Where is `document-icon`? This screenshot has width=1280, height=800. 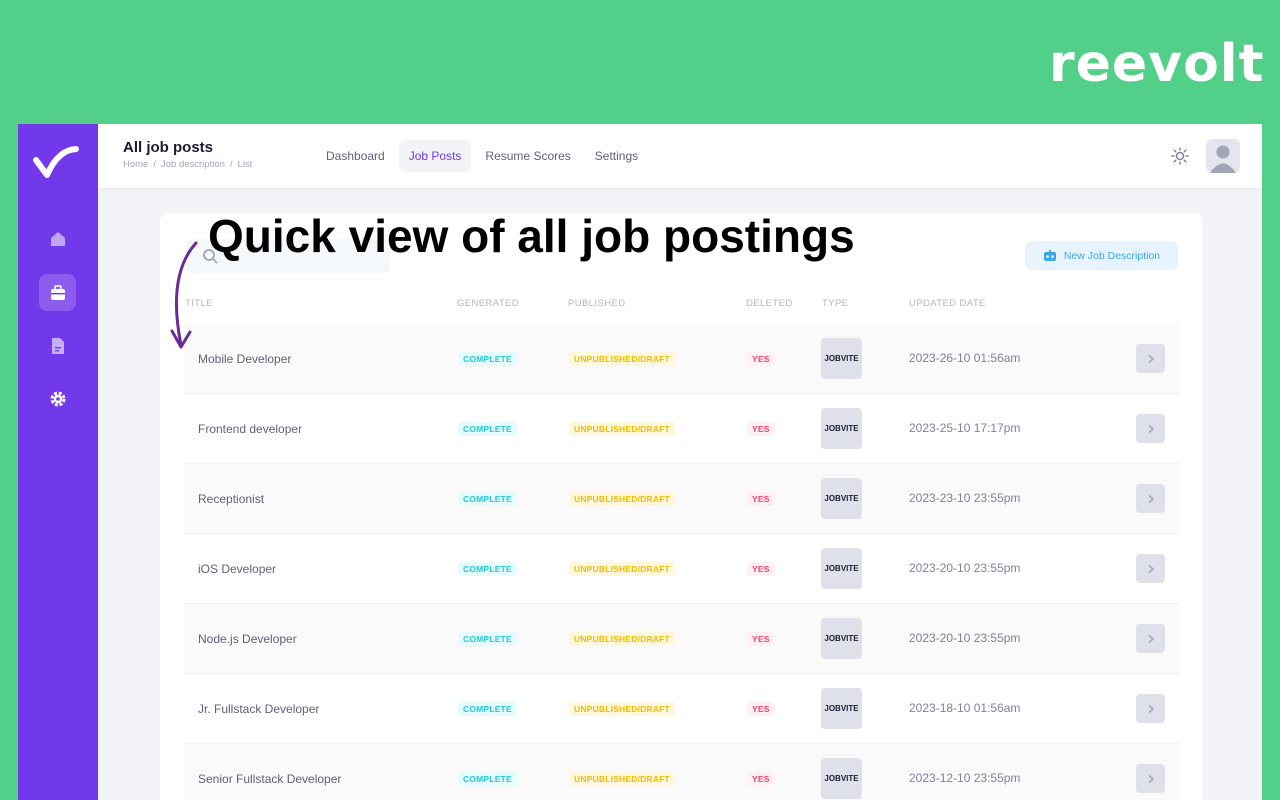 document-icon is located at coordinates (57, 345).